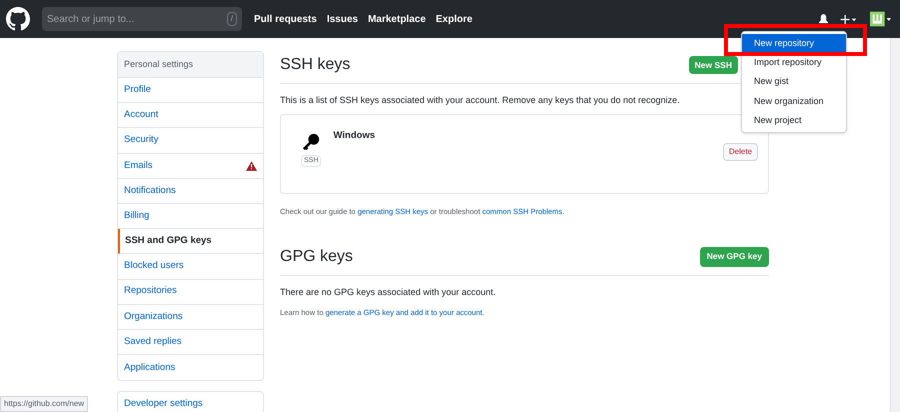 Image resolution: width=900 pixels, height=412 pixels. Describe the element at coordinates (354, 135) in the screenshot. I see `key-name: Windows` at that location.